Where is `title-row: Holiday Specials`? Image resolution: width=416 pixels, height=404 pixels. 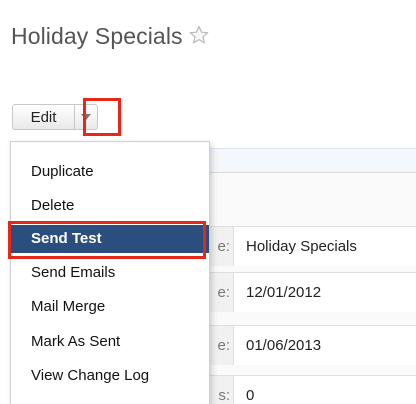 title-row: Holiday Specials is located at coordinates (110, 36).